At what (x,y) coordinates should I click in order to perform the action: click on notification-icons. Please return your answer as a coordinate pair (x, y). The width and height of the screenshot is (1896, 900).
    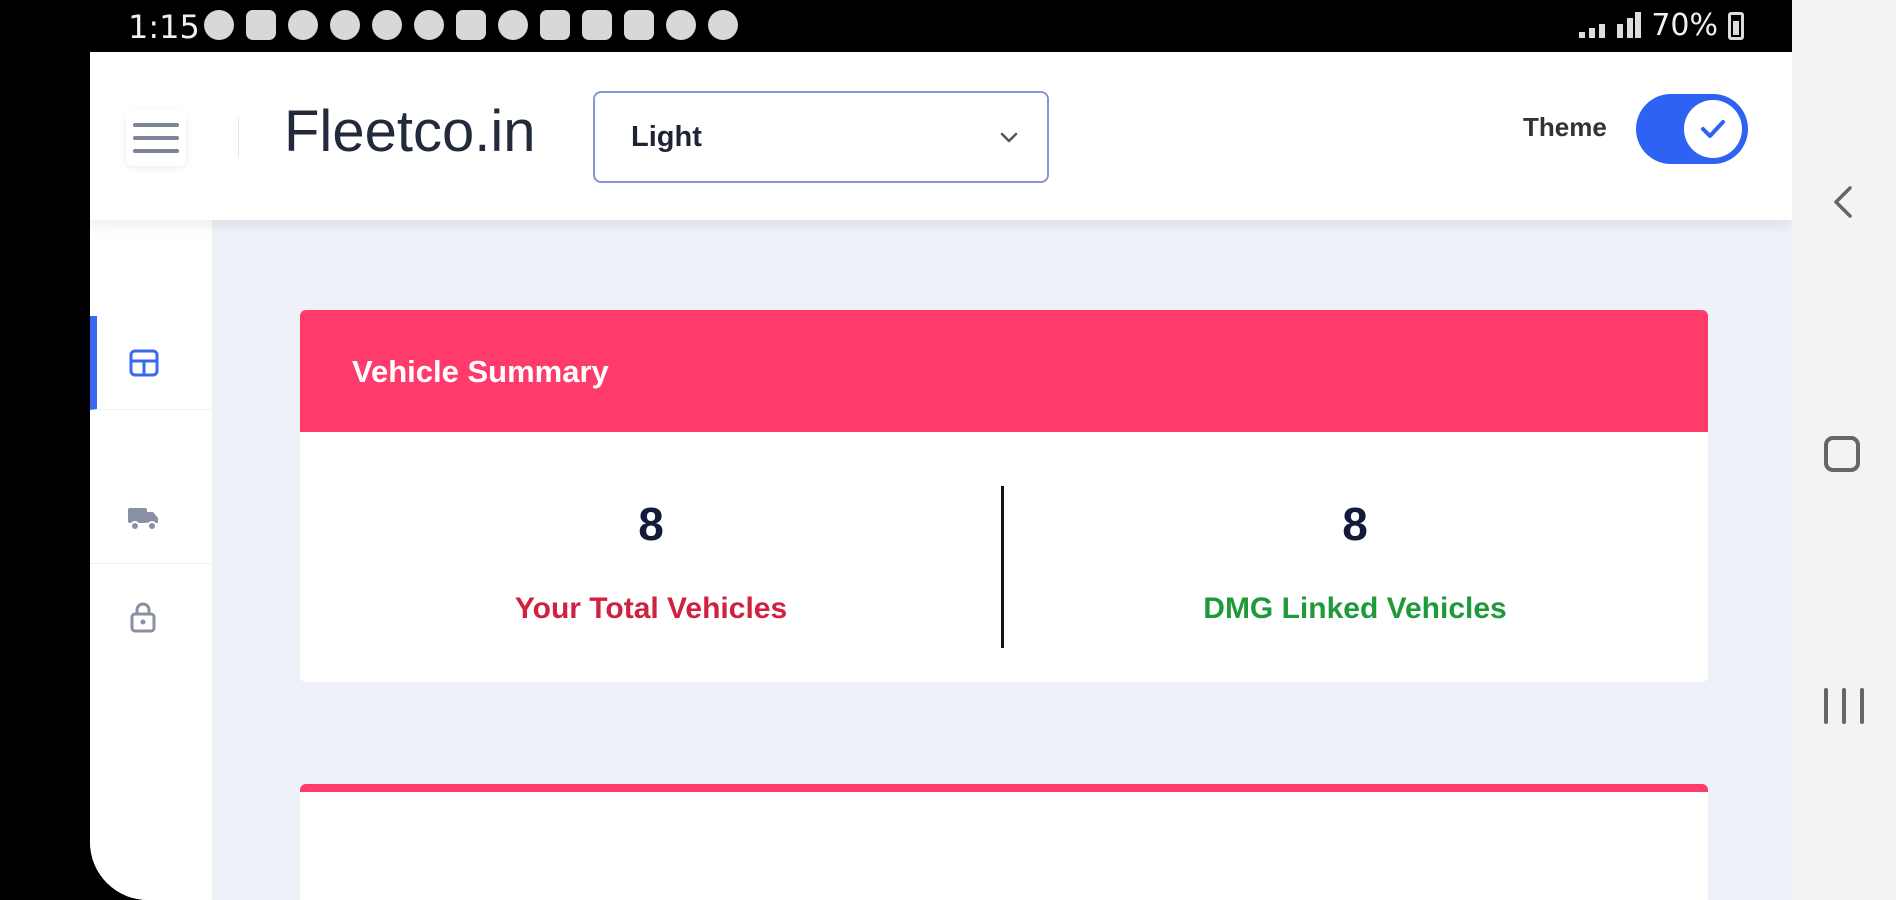
    Looking at the image, I should click on (471, 25).